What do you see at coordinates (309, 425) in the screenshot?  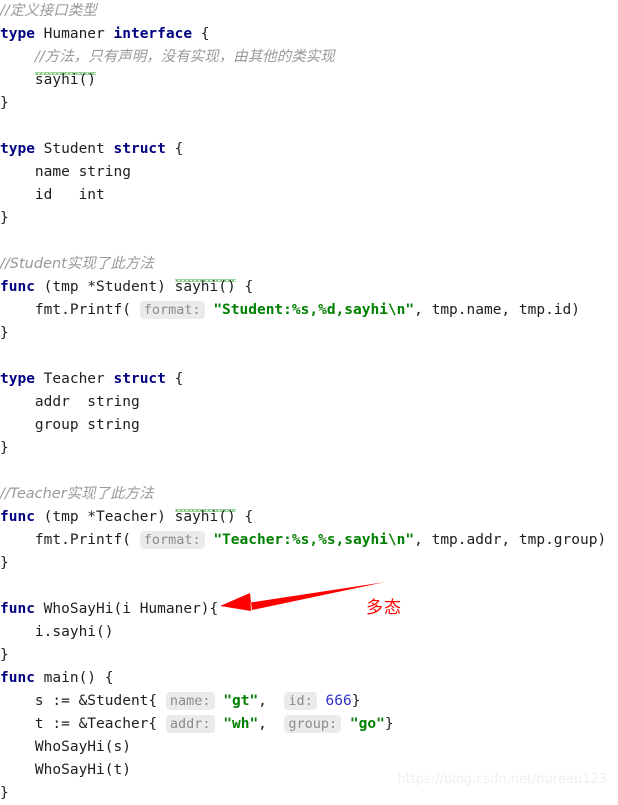 I see `code-line-19: group string` at bounding box center [309, 425].